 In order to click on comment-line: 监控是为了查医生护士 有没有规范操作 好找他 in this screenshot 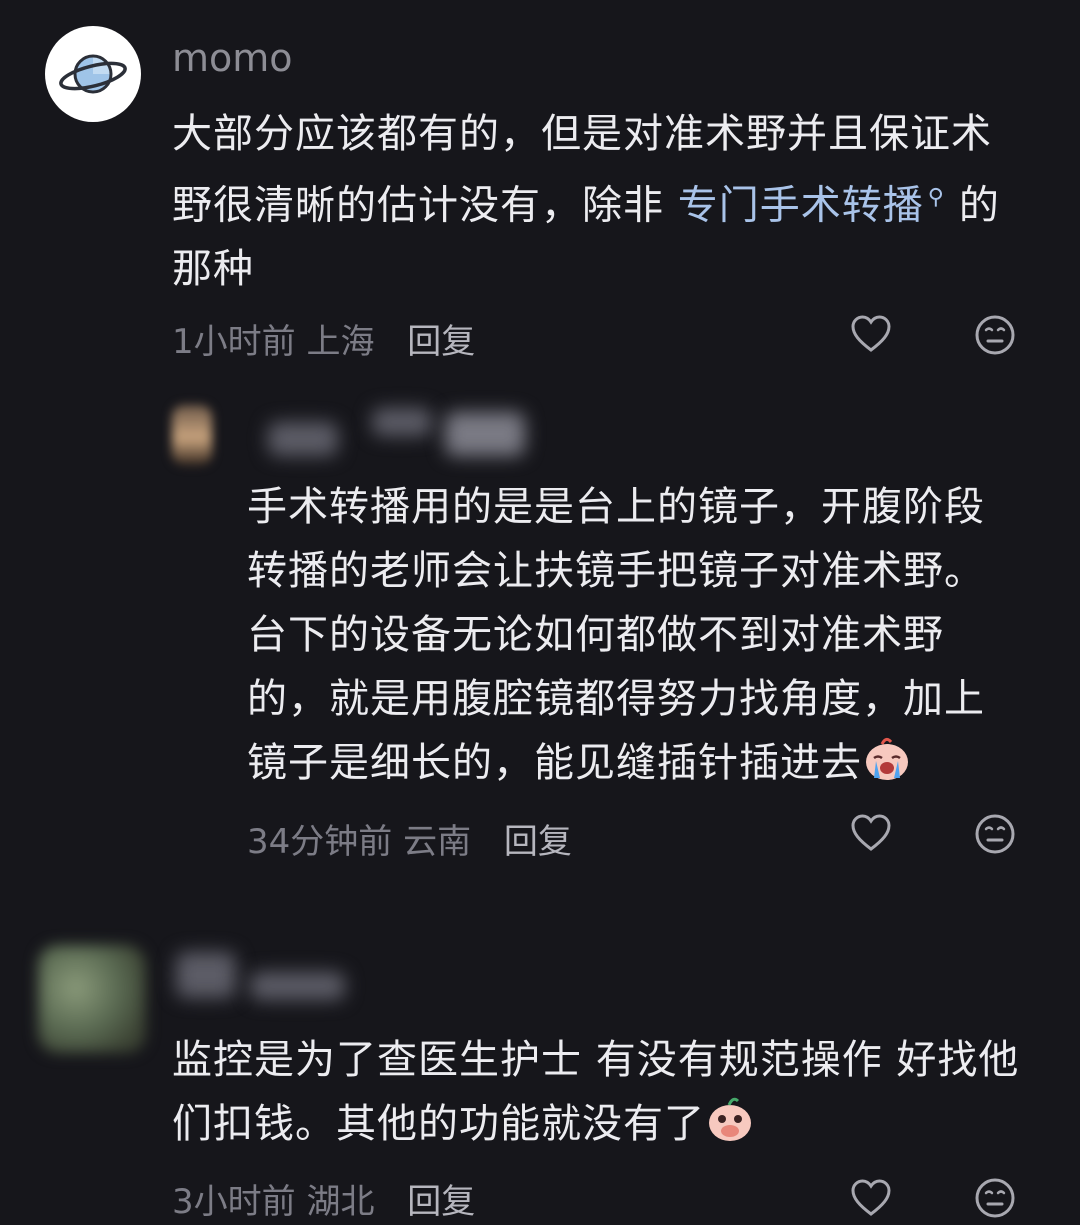, I will do `click(596, 1060)`.